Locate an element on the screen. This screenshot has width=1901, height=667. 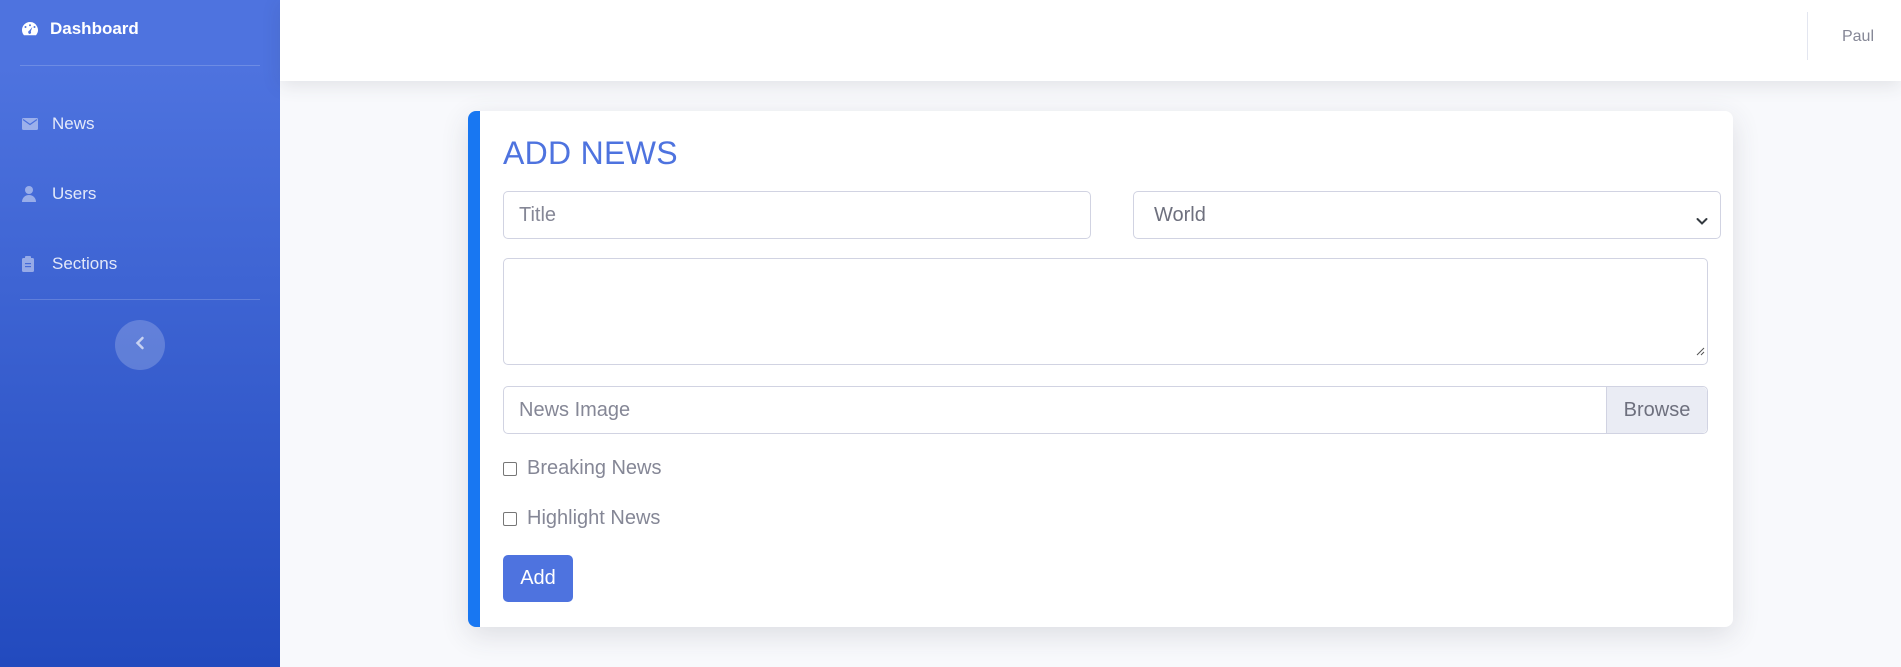
brand-label: Dashboard is located at coordinates (94, 28).